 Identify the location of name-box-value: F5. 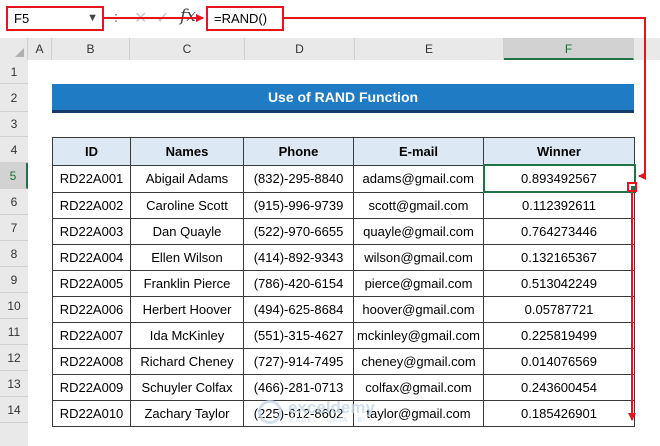
(22, 18).